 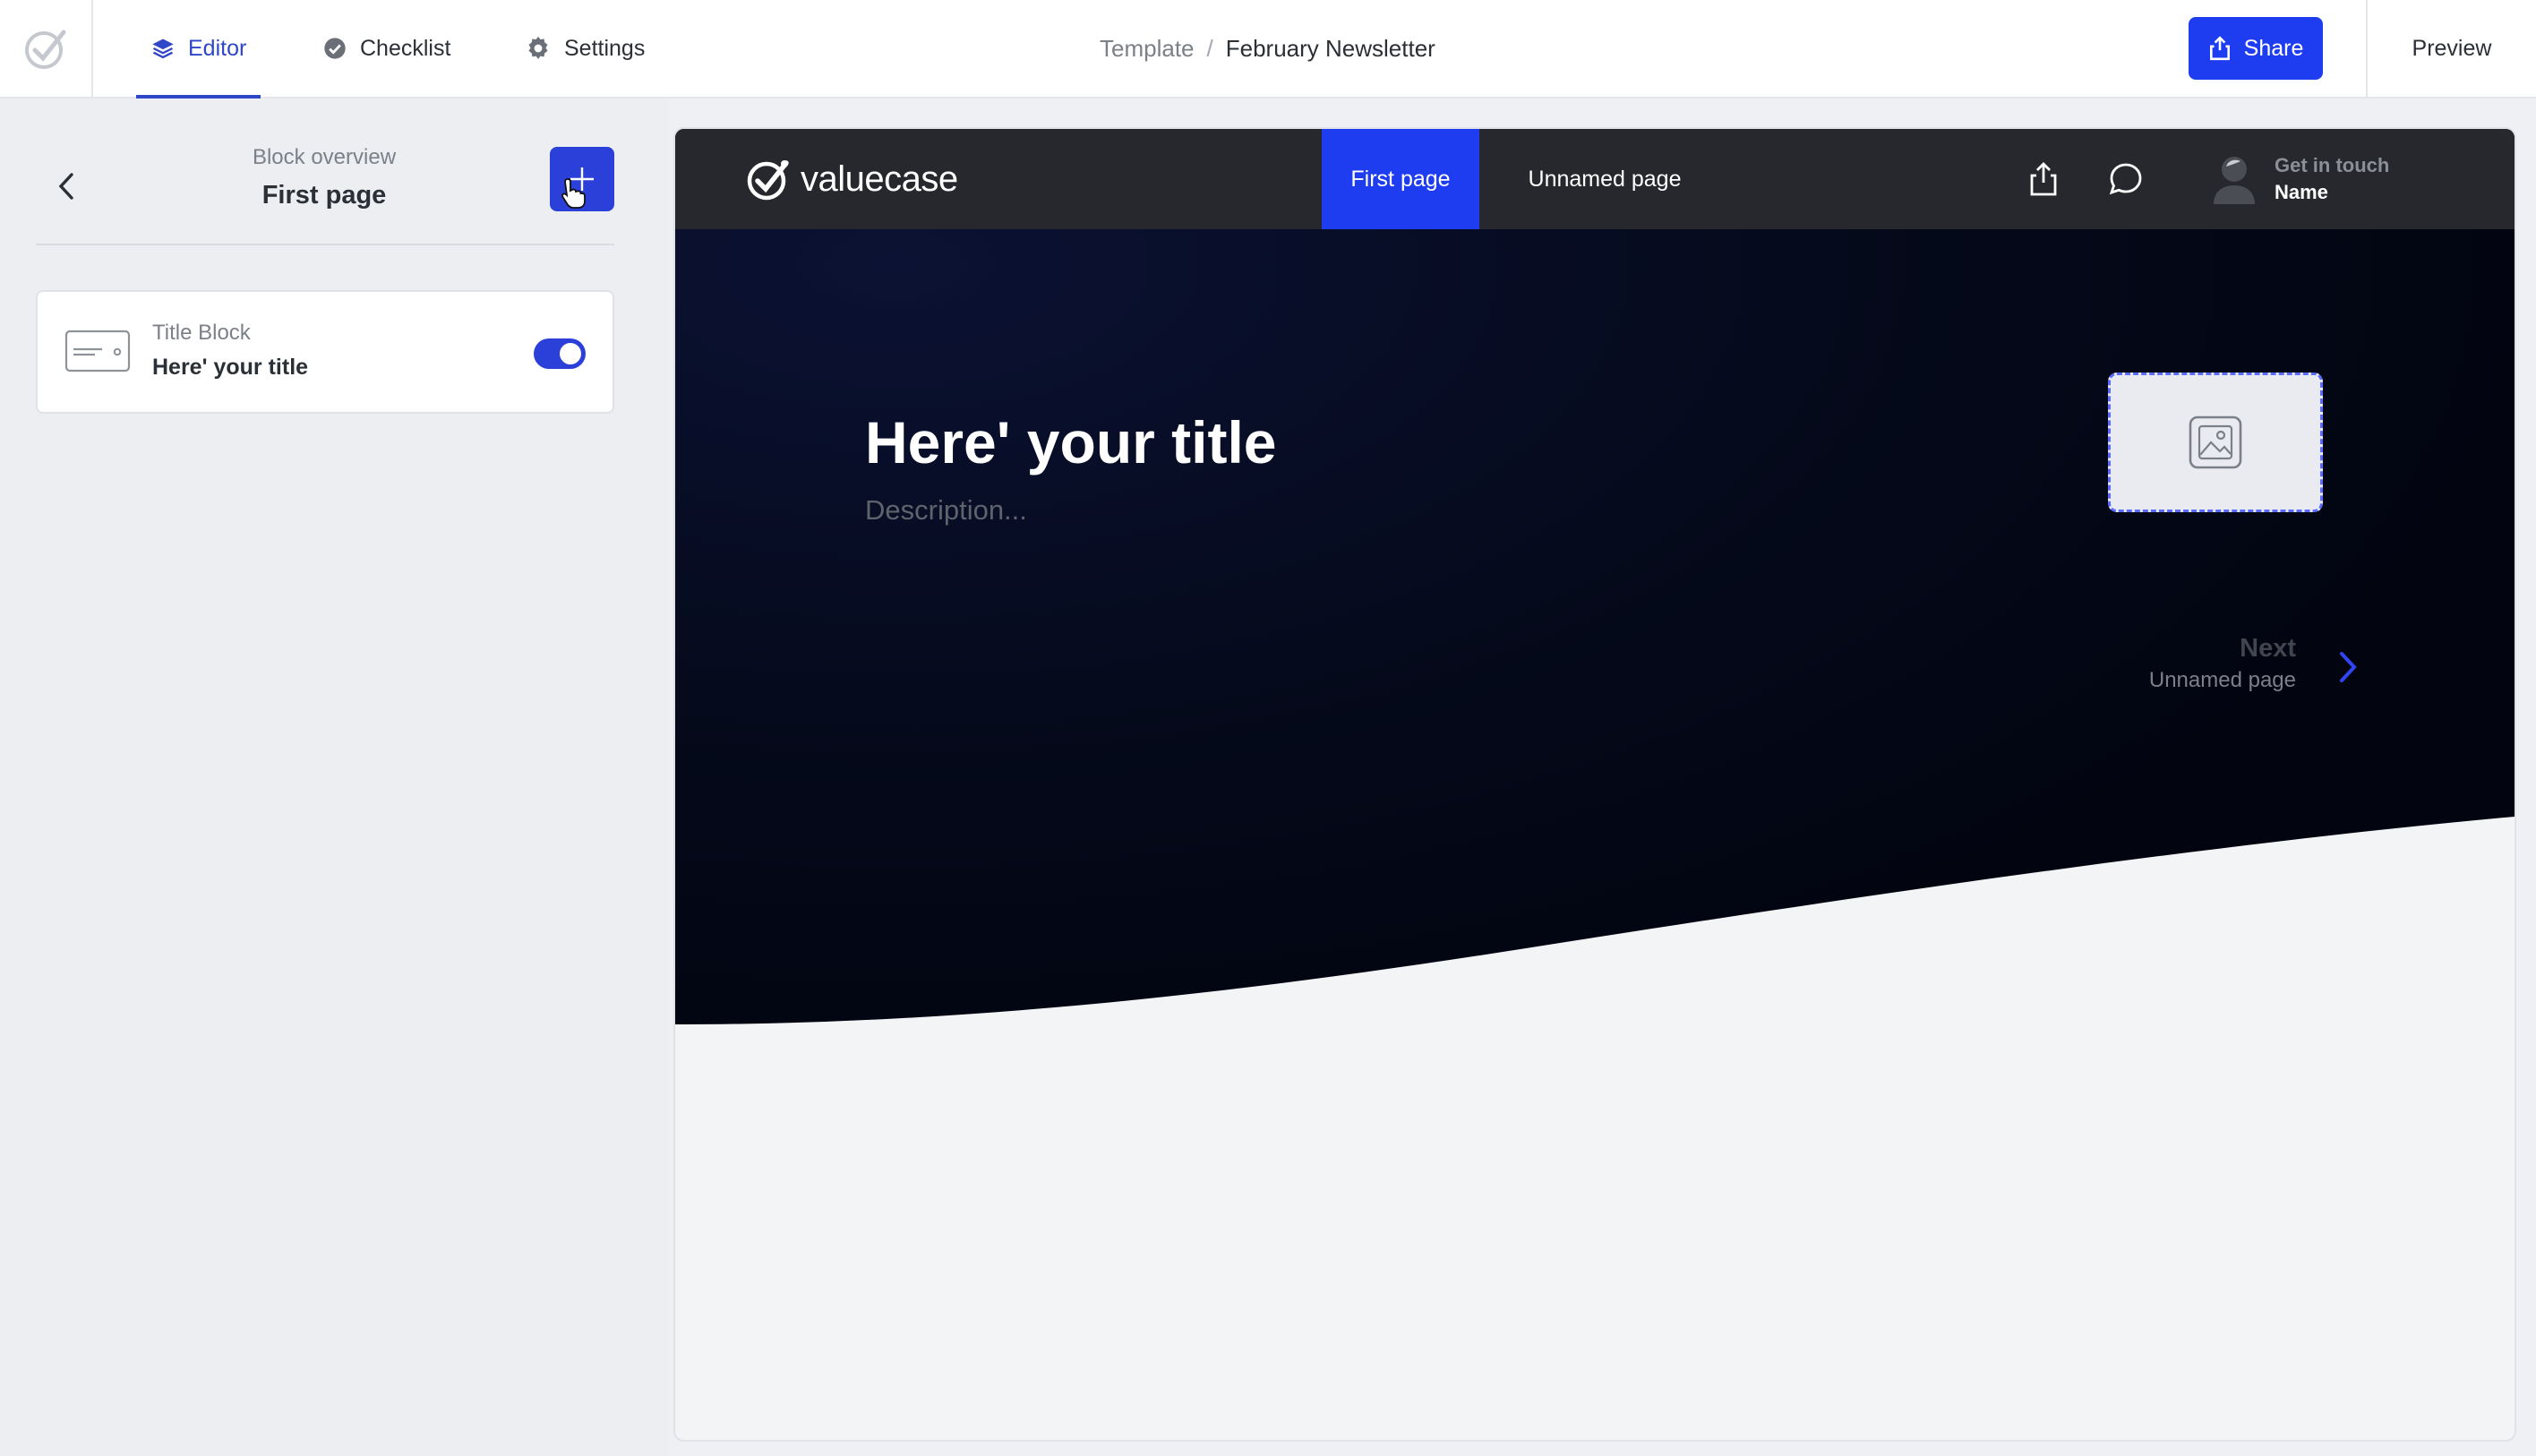 What do you see at coordinates (230, 367) in the screenshot?
I see `block-name: Here' your title` at bounding box center [230, 367].